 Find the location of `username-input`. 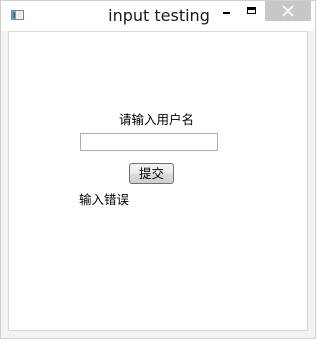

username-input is located at coordinates (149, 142).